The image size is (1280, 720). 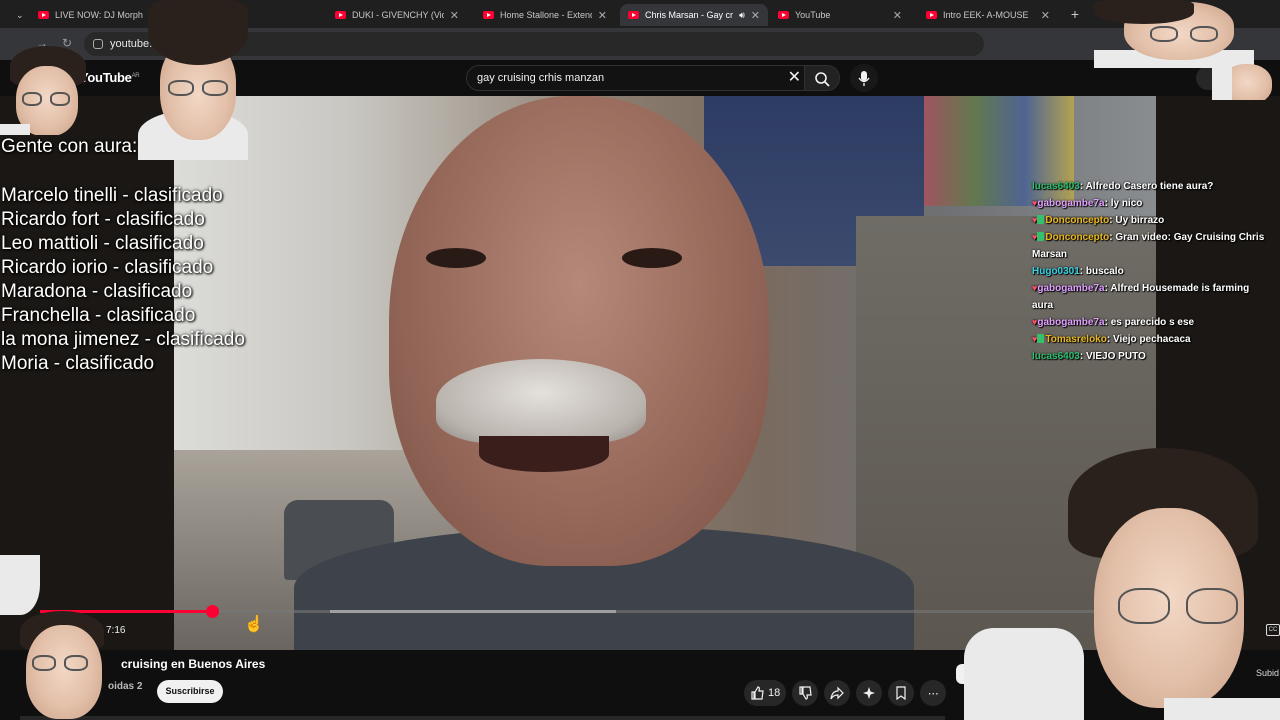 What do you see at coordinates (1056, 271) in the screenshot?
I see `chat-username: Hugo0301` at bounding box center [1056, 271].